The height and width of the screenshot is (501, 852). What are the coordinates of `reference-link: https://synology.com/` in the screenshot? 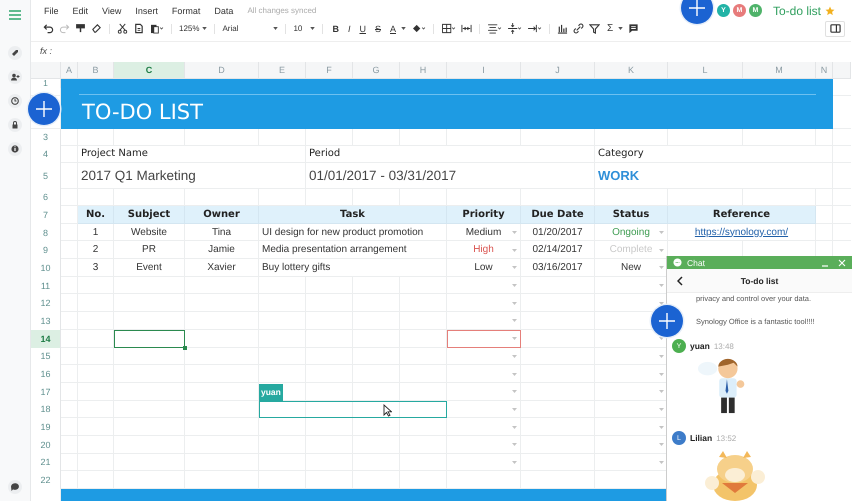 It's located at (741, 232).